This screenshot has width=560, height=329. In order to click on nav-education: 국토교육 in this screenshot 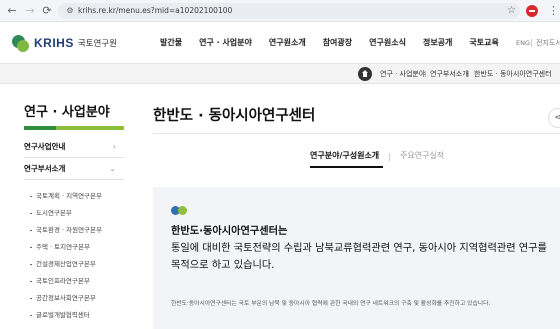, I will do `click(483, 43)`.